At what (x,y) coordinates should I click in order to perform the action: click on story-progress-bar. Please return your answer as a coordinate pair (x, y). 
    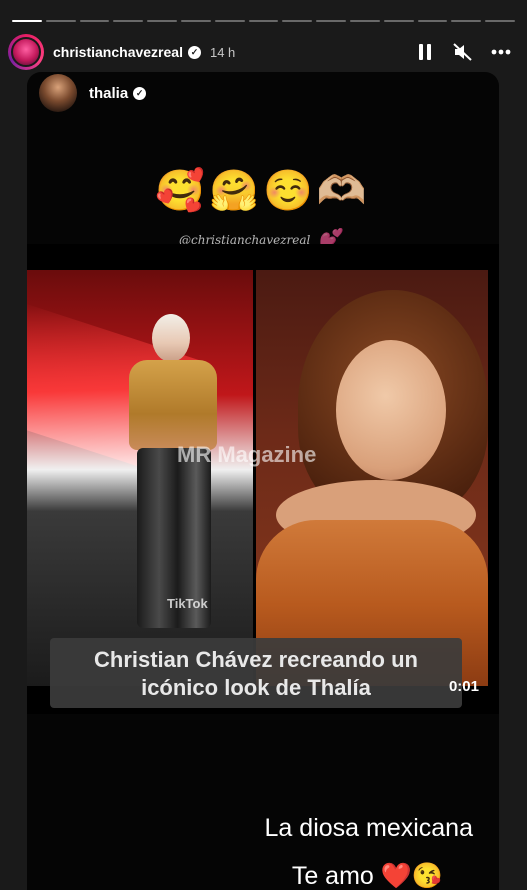
    Looking at the image, I should click on (263, 21).